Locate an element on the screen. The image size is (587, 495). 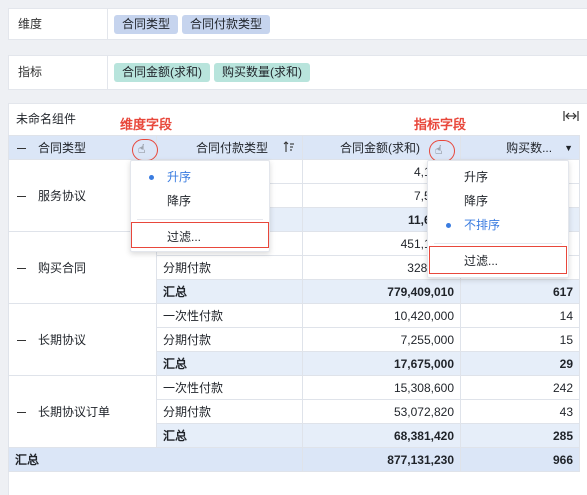
measure-row: 指标 合同金额(求和) 购买数量(求和) is located at coordinates (297, 72).